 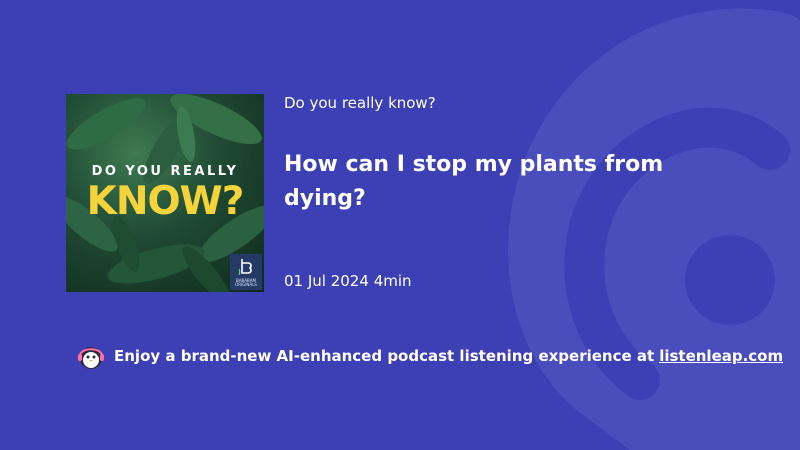 I want to click on episode-date: 01 Jul 2024, so click(x=326, y=281).